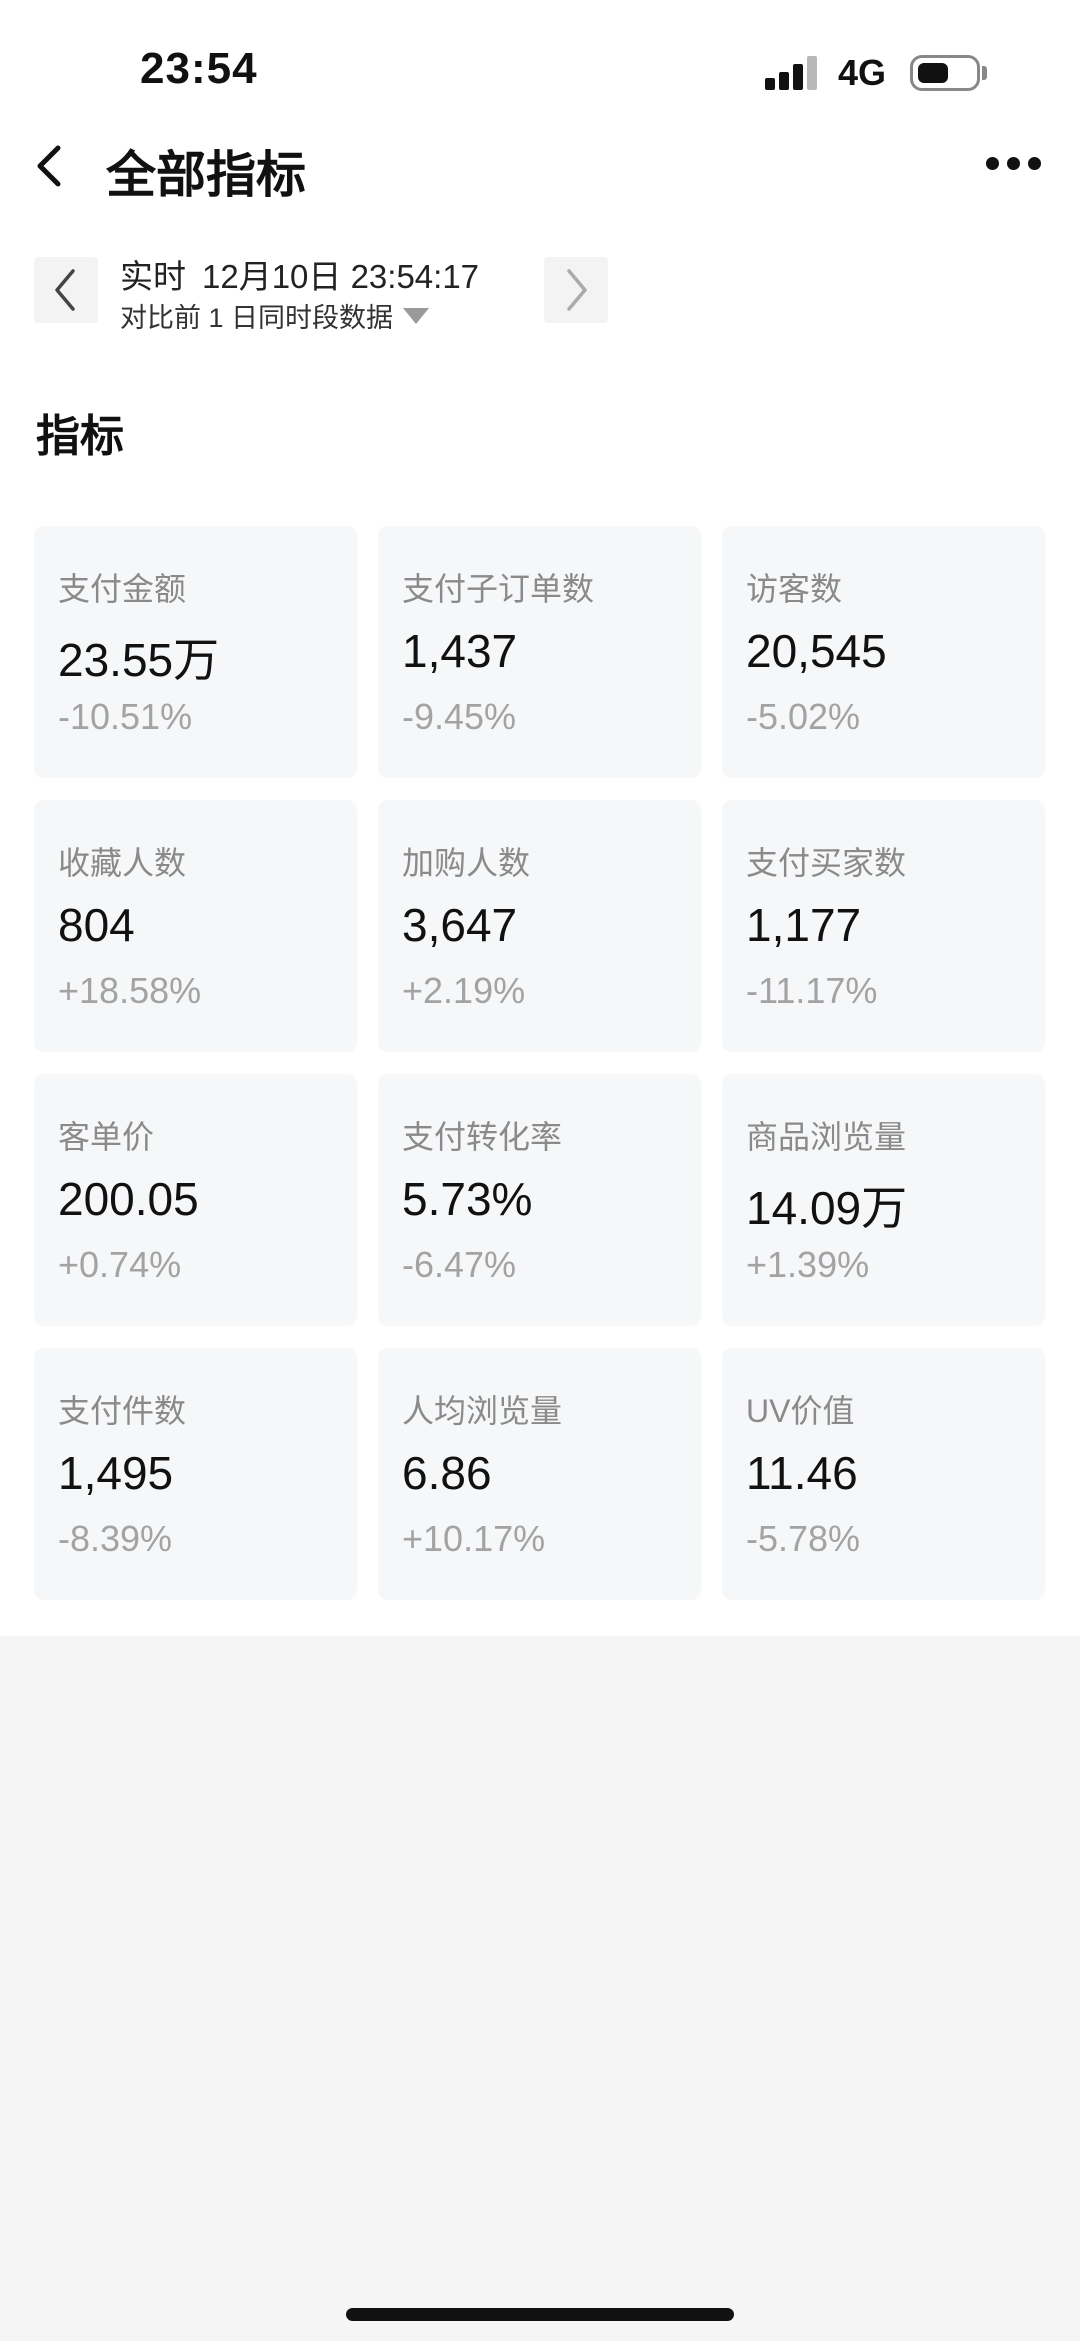  Describe the element at coordinates (883, 926) in the screenshot. I see `metric-card: 支付买家数 1,177 -11.17%` at that location.